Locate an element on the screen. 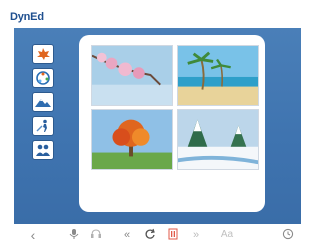 The height and width of the screenshot is (245, 320). clock-icon is located at coordinates (288, 234).